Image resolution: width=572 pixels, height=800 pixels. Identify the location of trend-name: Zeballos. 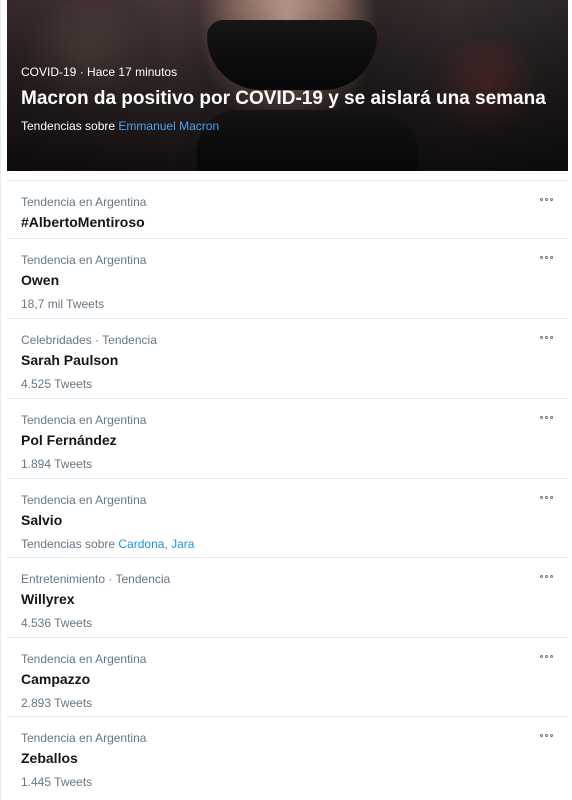
(49, 758).